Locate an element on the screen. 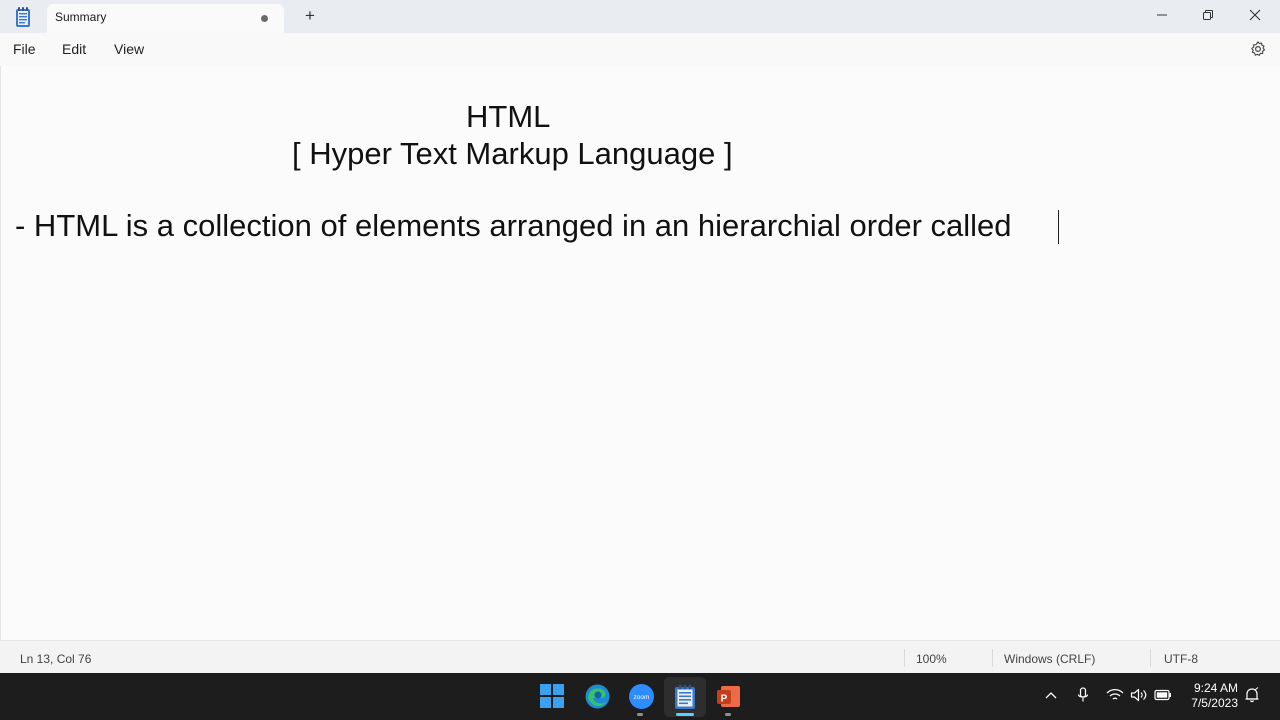 This screenshot has width=1280, height=720. document-line-1: HTML is located at coordinates (508, 116).